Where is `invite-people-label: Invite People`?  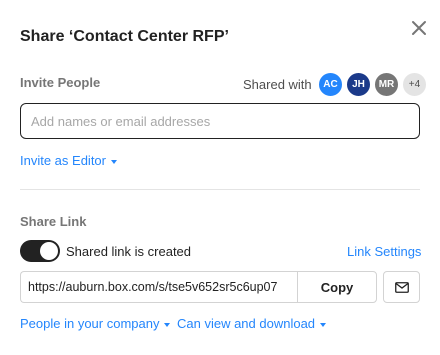
invite-people-label: Invite People is located at coordinates (60, 82).